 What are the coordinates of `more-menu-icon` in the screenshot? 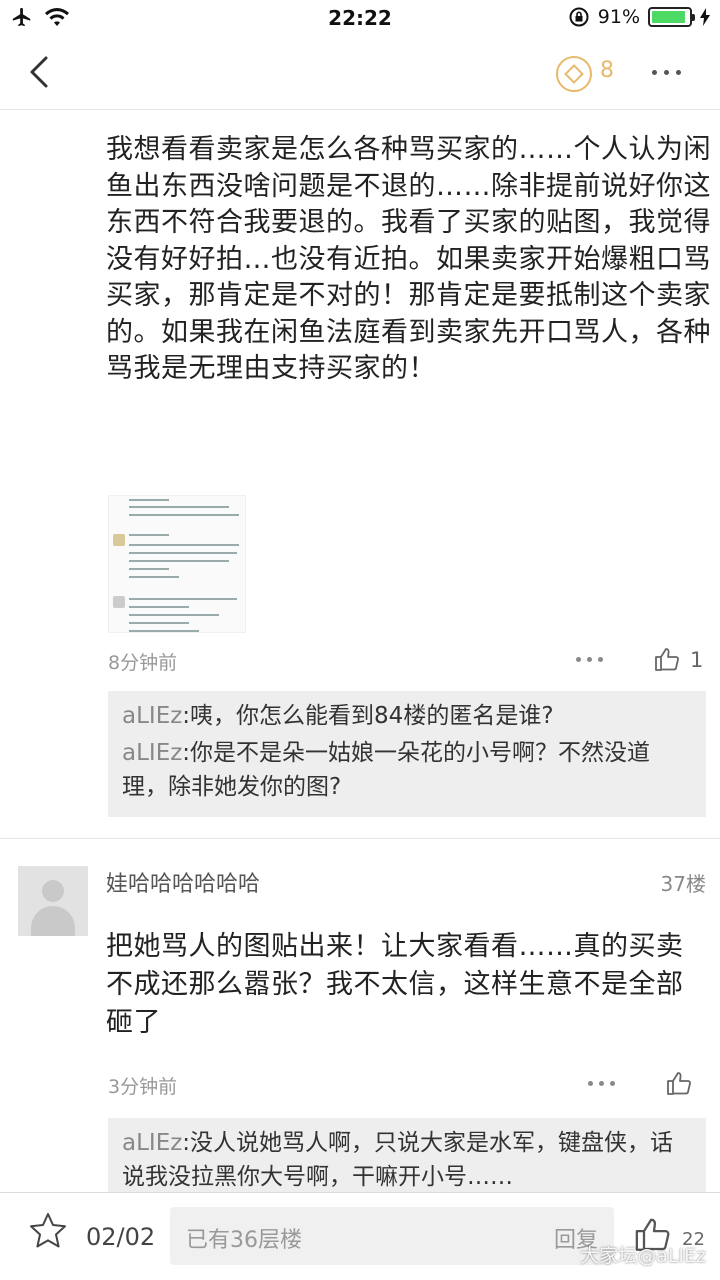 It's located at (666, 72).